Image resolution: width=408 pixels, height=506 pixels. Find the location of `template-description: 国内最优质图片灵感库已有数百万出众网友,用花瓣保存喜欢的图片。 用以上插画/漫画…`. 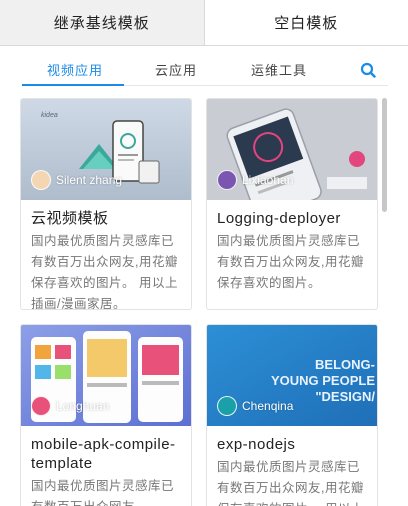

template-description: 国内最优质图片灵感库已有数百万出众网友,用花瓣保存喜欢的图片。 用以上插画/漫画… is located at coordinates (104, 272).